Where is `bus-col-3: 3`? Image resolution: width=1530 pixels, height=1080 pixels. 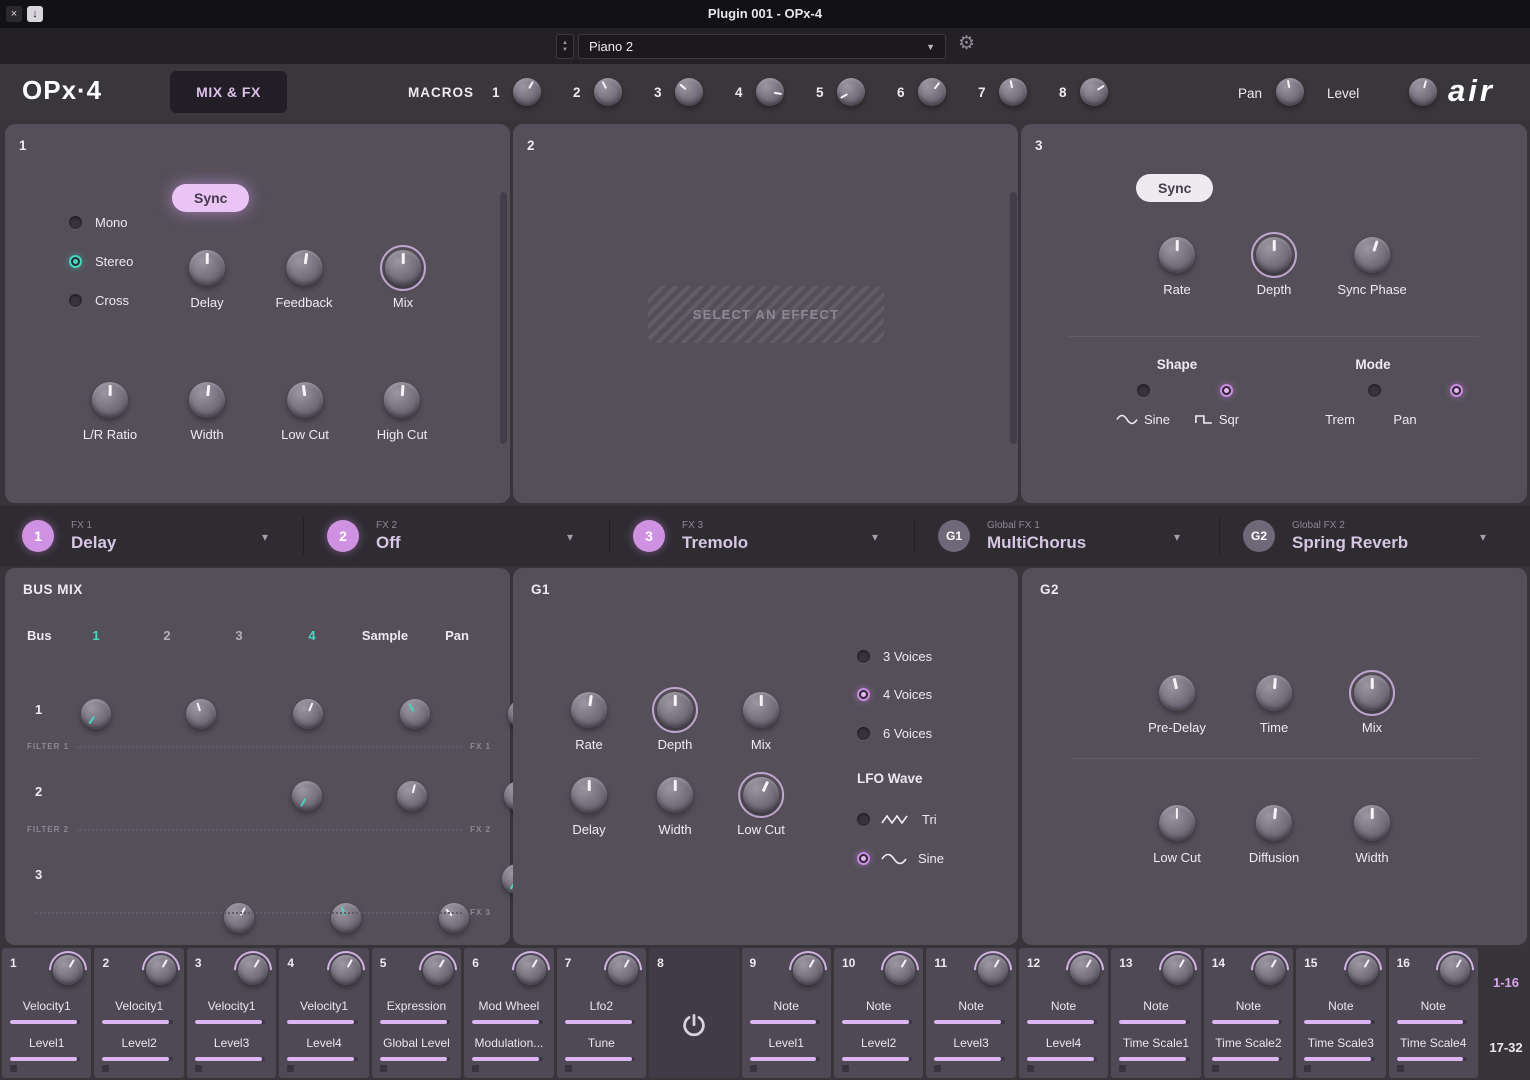
bus-col-3: 3 is located at coordinates (238, 635).